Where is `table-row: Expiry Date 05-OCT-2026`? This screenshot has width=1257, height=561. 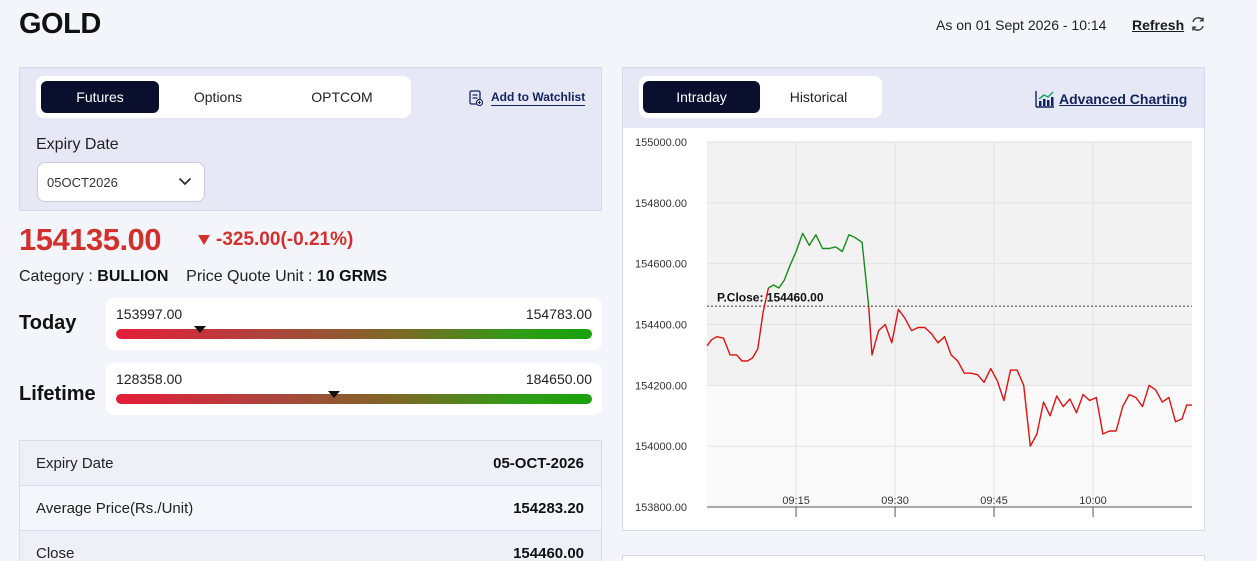 table-row: Expiry Date 05-OCT-2026 is located at coordinates (310, 463).